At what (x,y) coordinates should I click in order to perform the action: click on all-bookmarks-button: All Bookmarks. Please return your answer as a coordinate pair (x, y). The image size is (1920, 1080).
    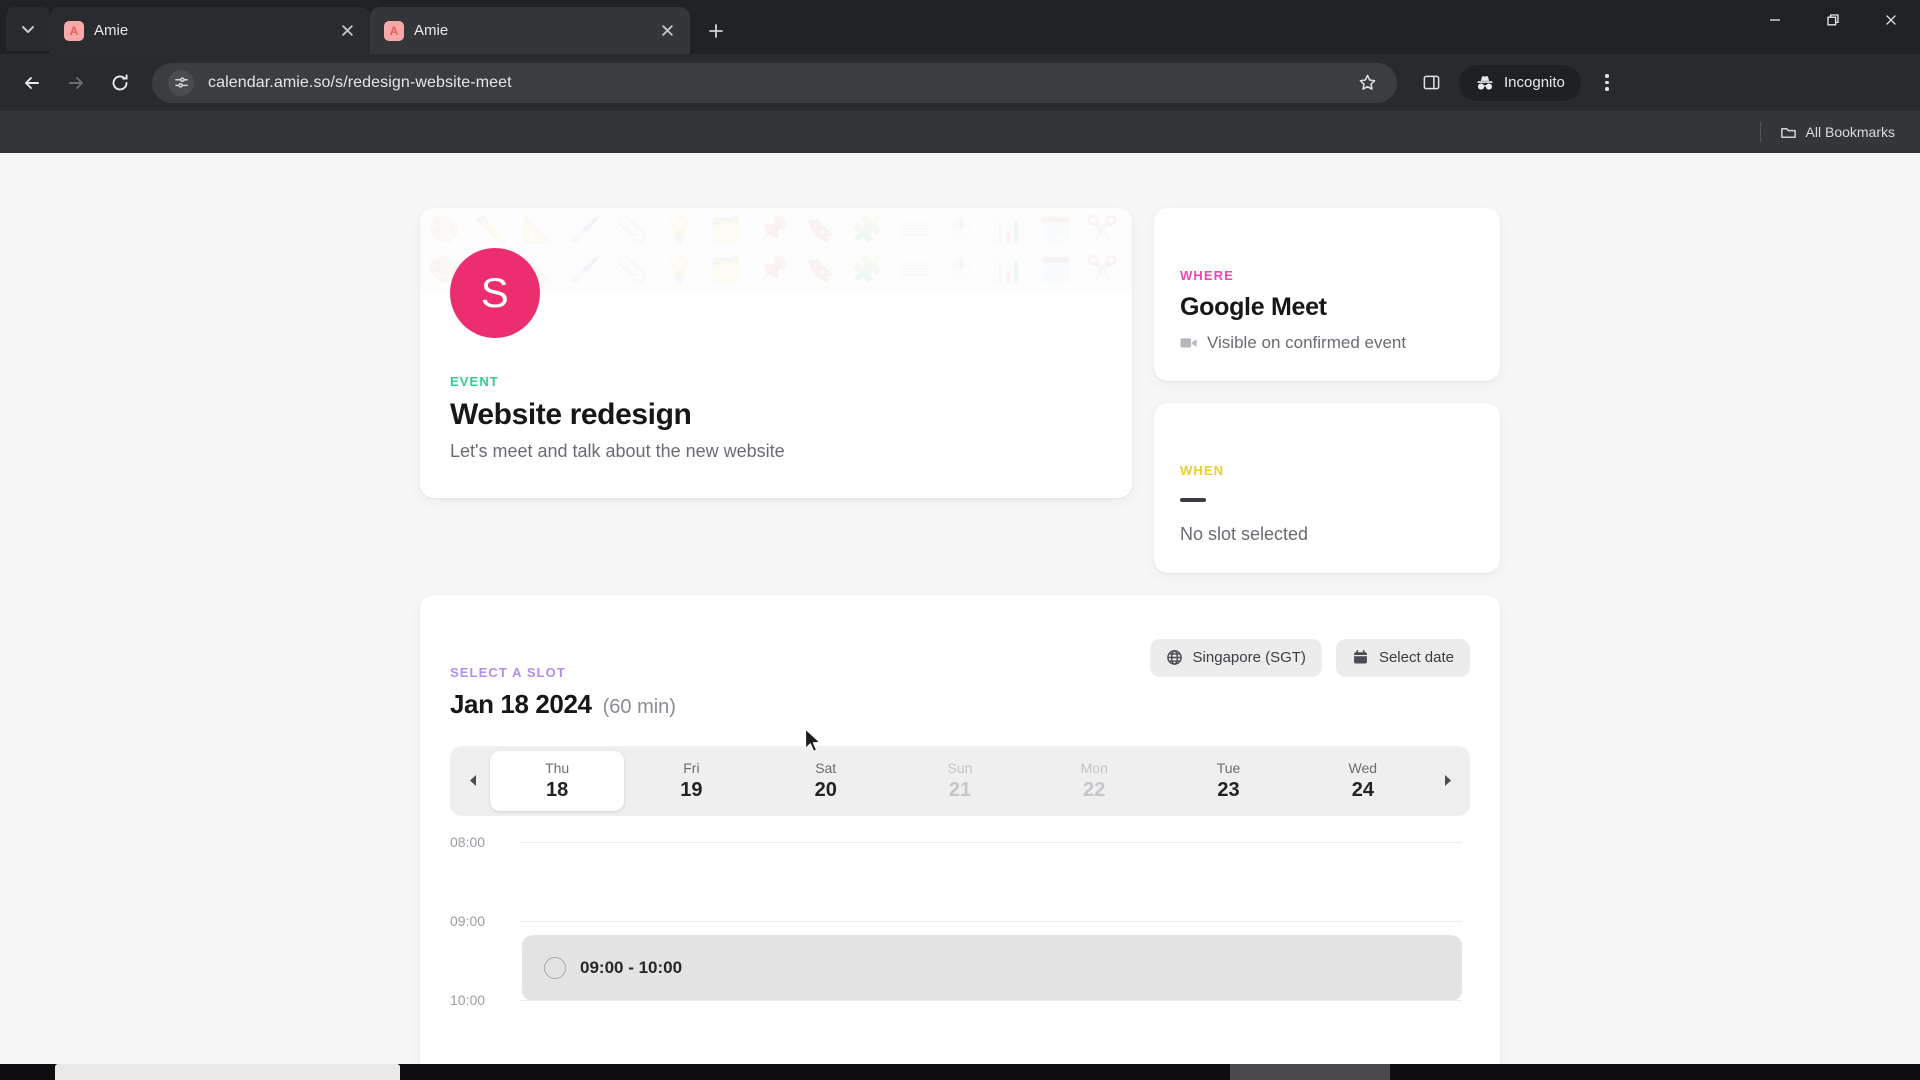
    Looking at the image, I should click on (1837, 132).